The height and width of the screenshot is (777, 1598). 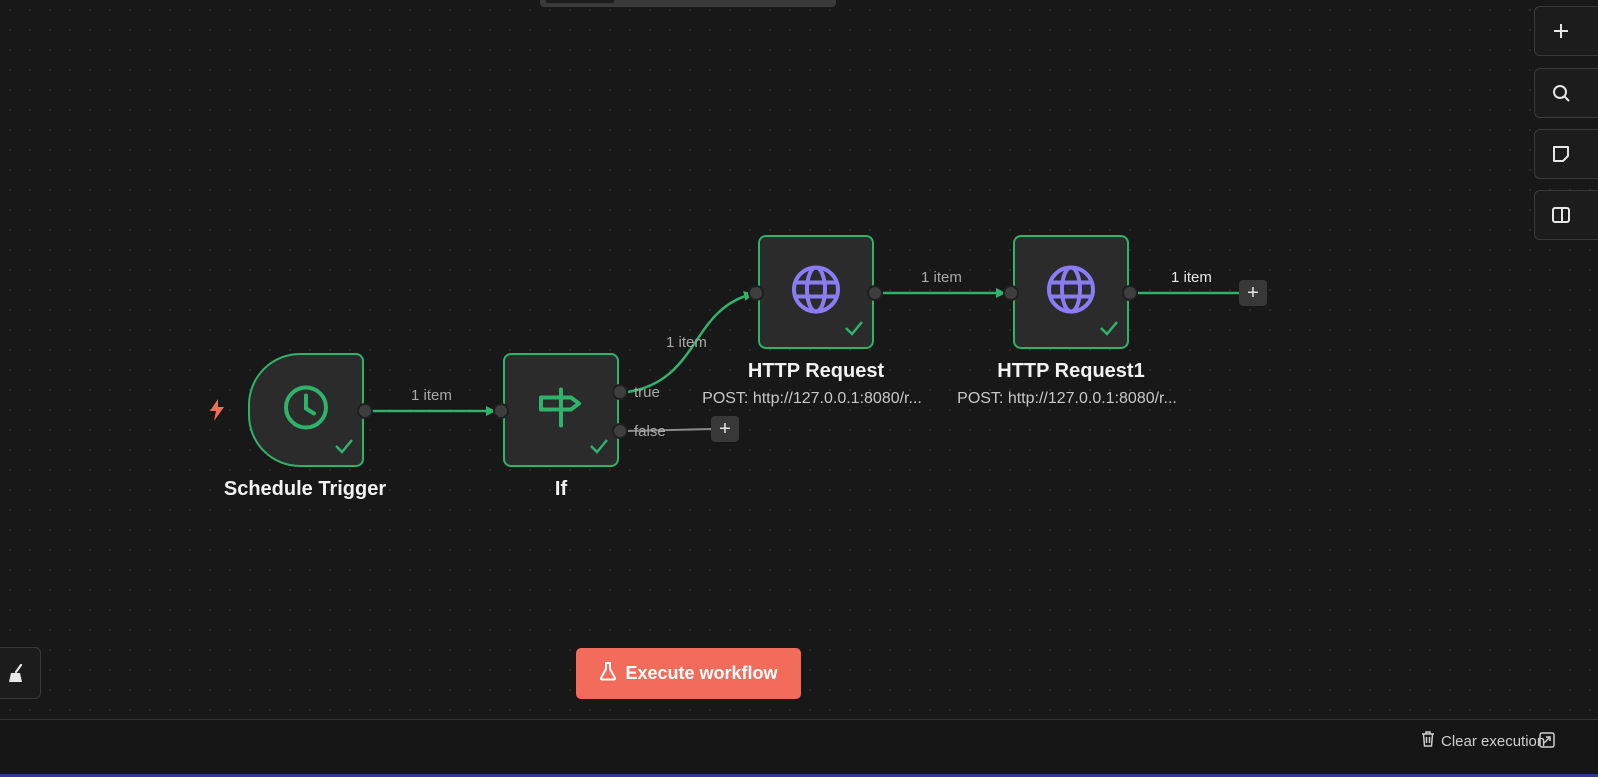 I want to click on popout-icon, so click(x=1547, y=742).